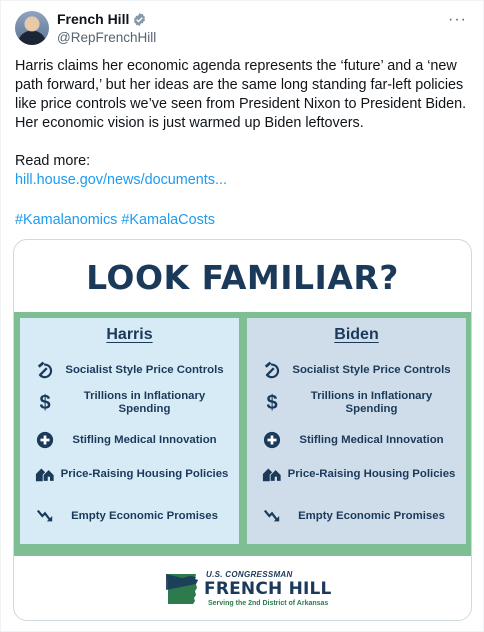 This screenshot has height=632, width=484. Describe the element at coordinates (268, 589) in the screenshot. I see `logo-name: FRENCH HILL` at that location.